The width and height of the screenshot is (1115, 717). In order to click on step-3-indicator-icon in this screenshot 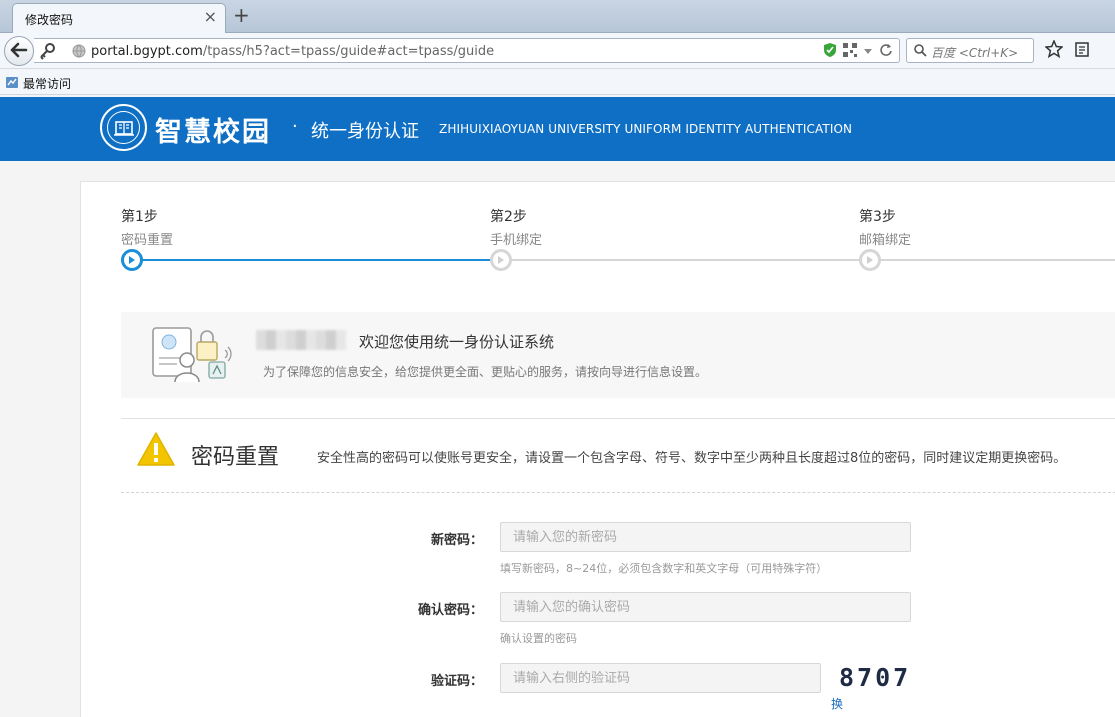, I will do `click(870, 260)`.